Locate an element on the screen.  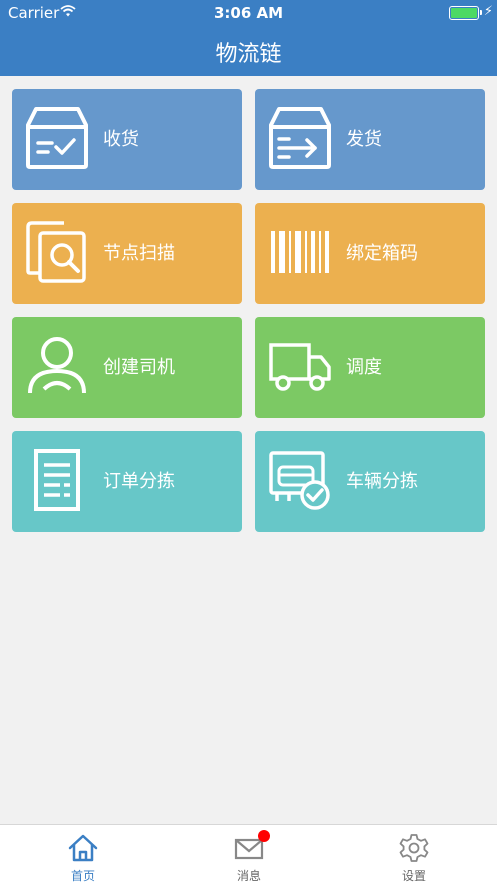
page-title: 物流链 is located at coordinates (248, 54).